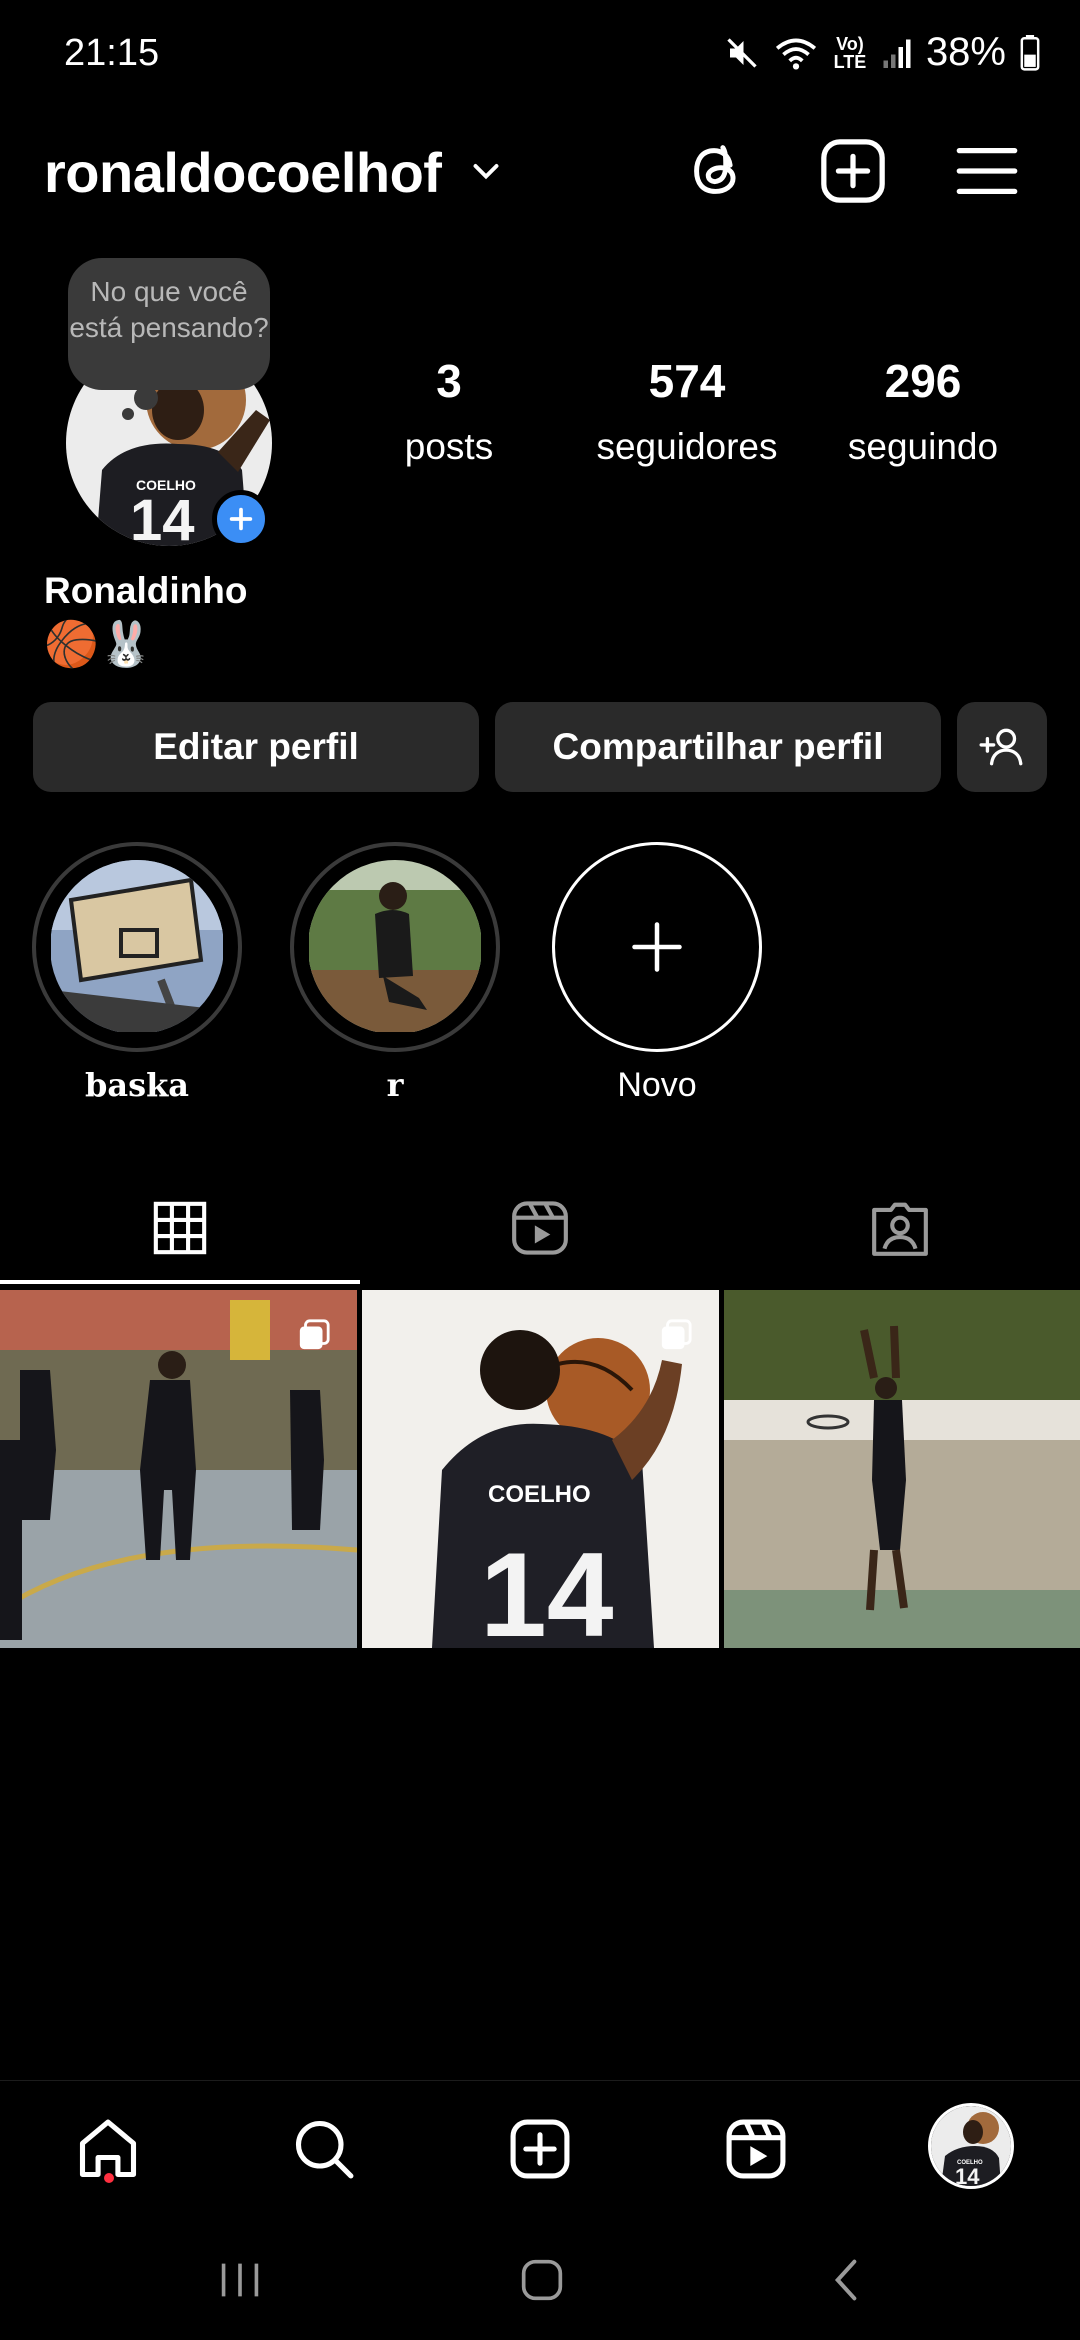  What do you see at coordinates (687, 381) in the screenshot?
I see `stat-followers-value: 574` at bounding box center [687, 381].